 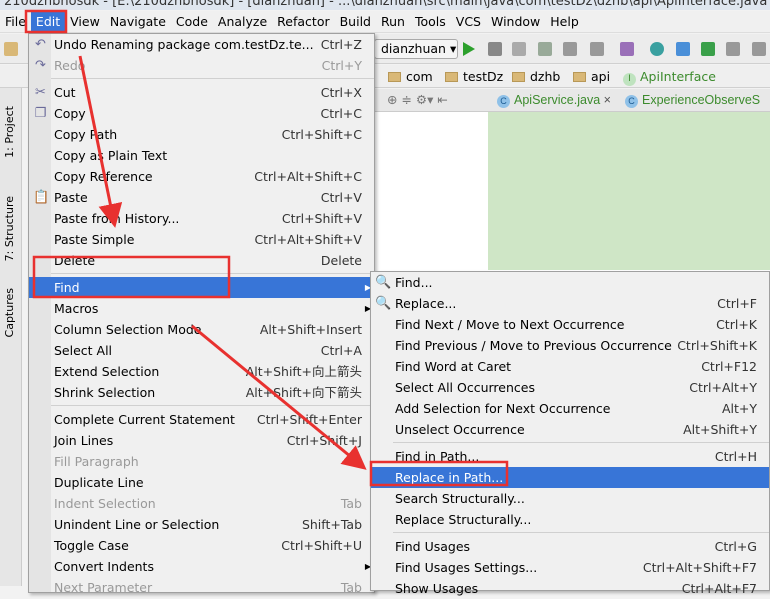 I want to click on menu-run: Run, so click(x=393, y=21).